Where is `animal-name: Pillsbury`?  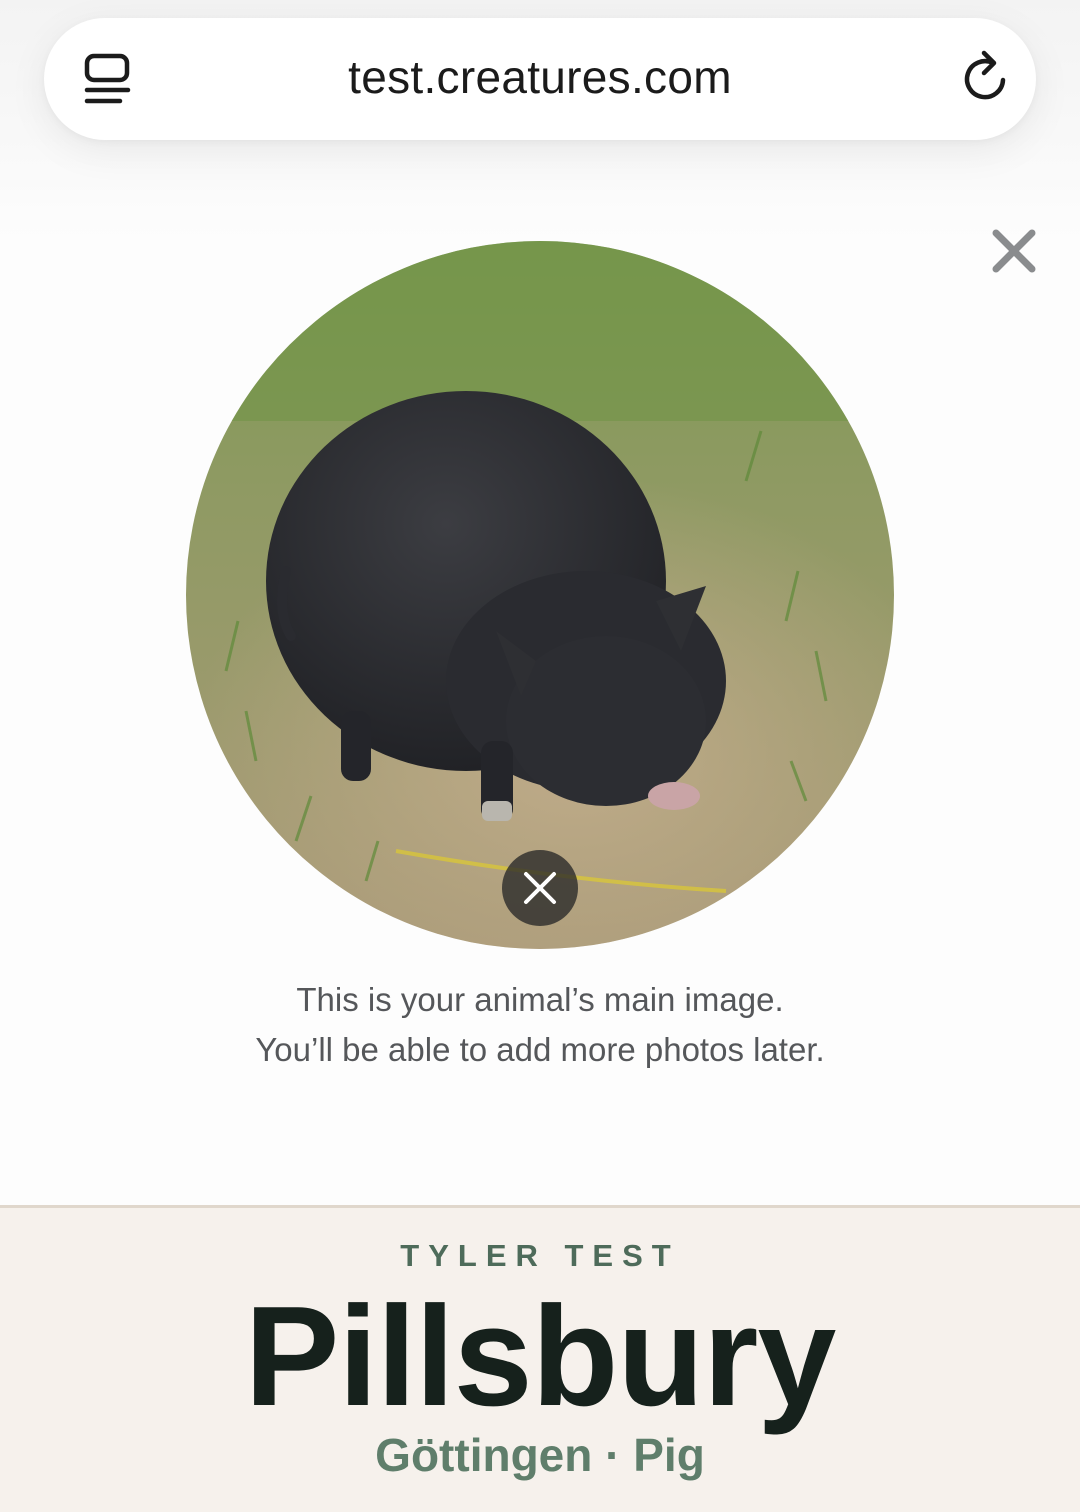
animal-name: Pillsbury is located at coordinates (540, 1356).